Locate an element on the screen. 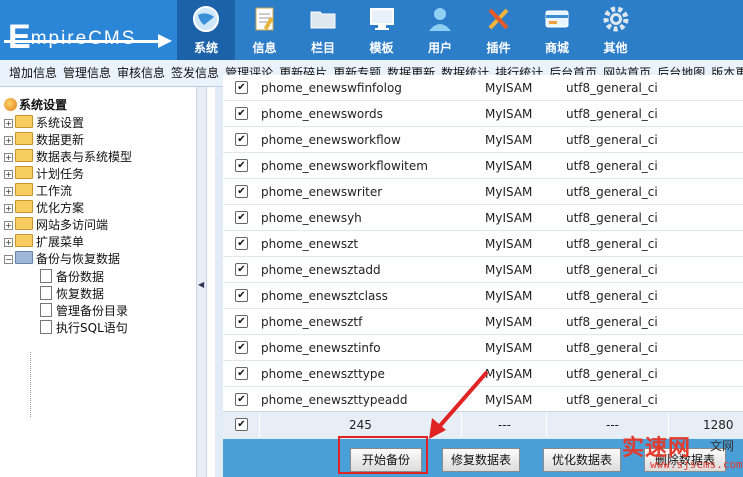 The height and width of the screenshot is (477, 743). logo: EmpireCMS is located at coordinates (89, 30).